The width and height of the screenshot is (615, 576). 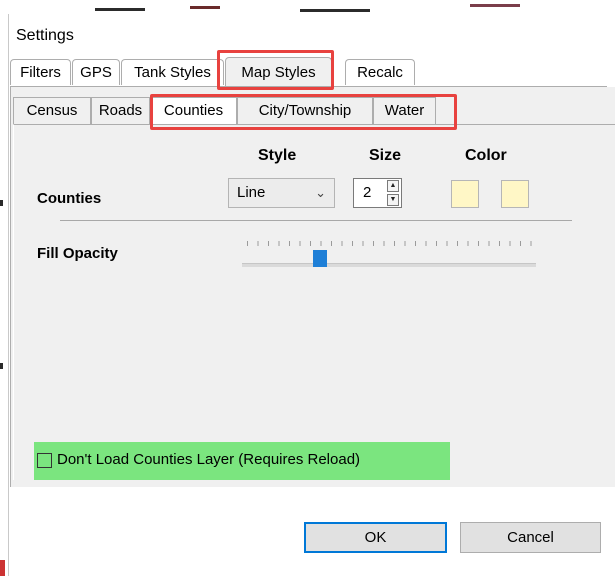 What do you see at coordinates (45, 35) in the screenshot?
I see `window-title: Settings` at bounding box center [45, 35].